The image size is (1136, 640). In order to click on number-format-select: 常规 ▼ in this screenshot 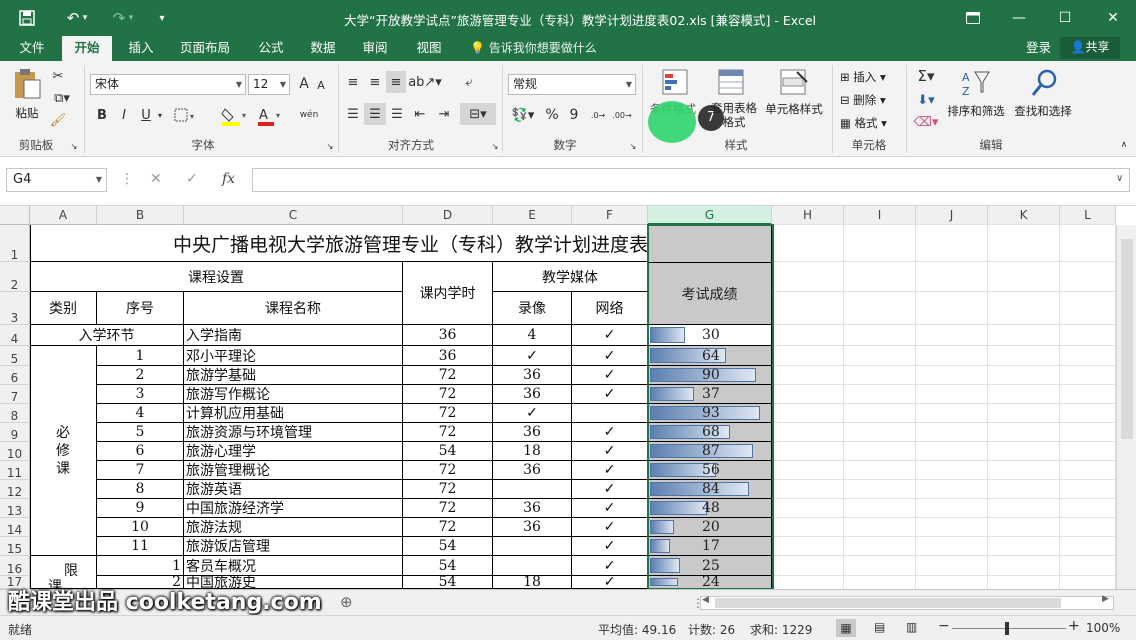, I will do `click(572, 84)`.